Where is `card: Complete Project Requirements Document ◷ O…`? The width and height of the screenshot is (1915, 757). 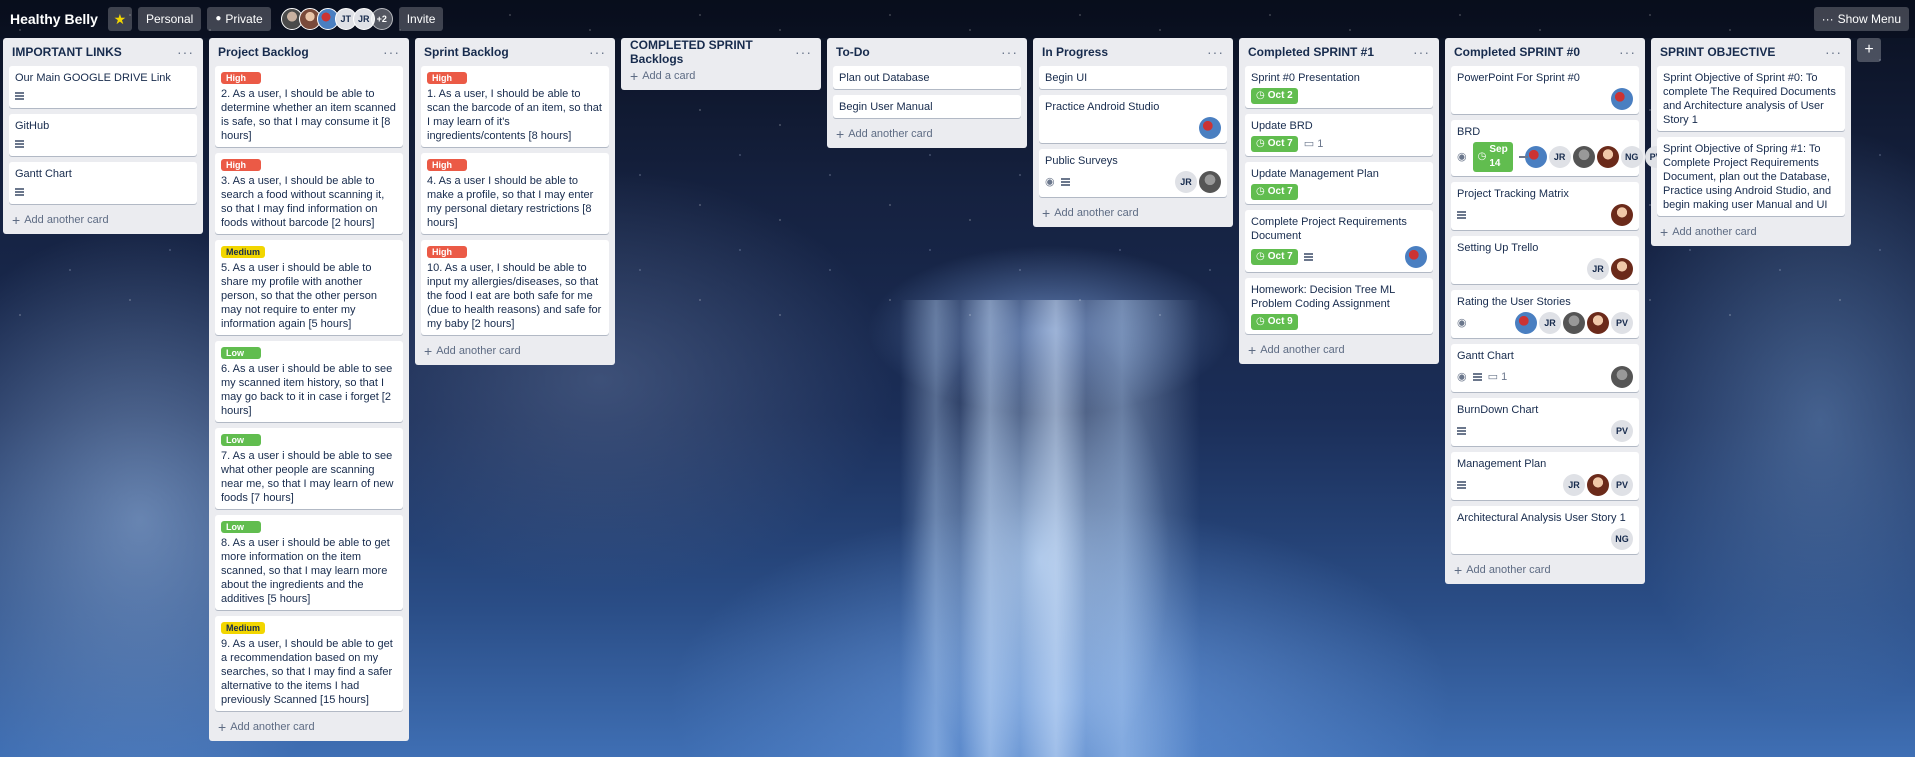 card: Complete Project Requirements Document ◷ O… is located at coordinates (1339, 241).